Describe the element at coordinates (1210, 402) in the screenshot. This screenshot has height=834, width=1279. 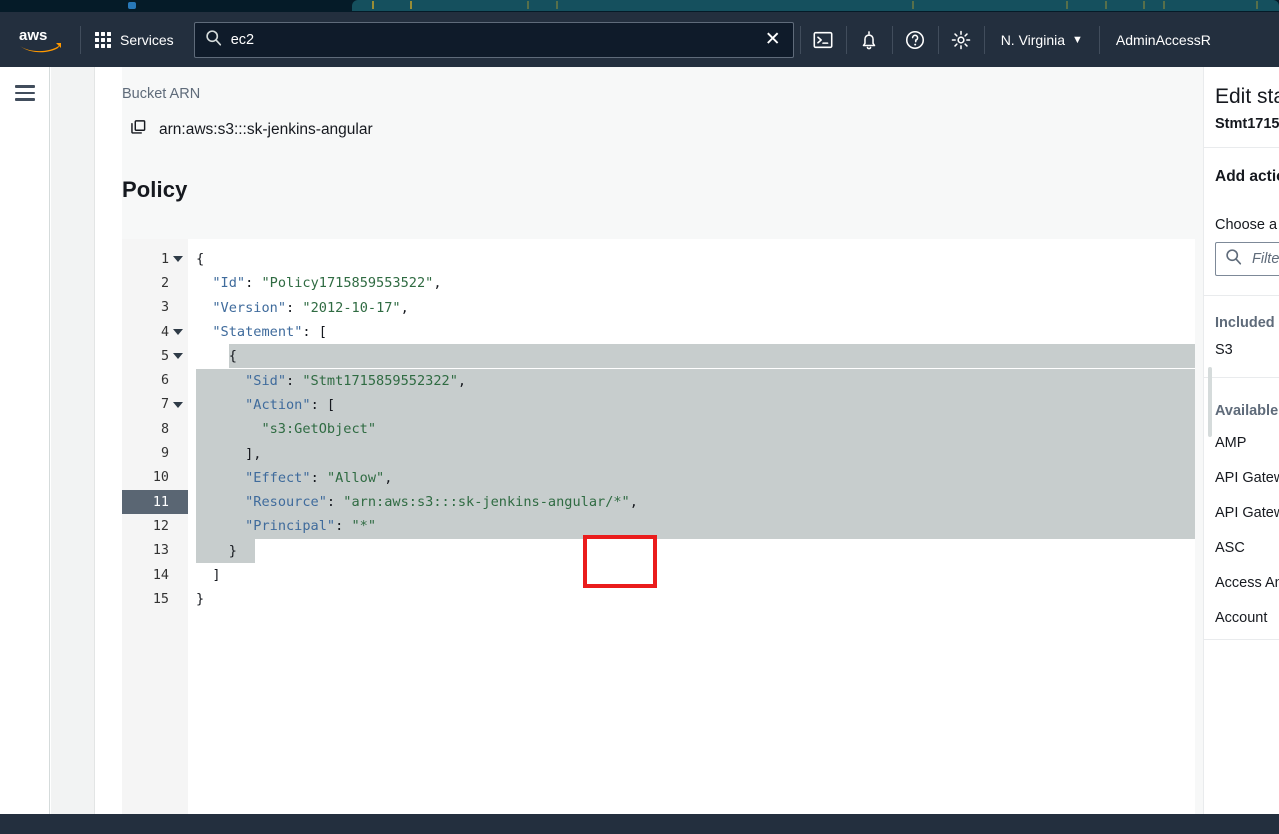
I see `panel-scrollbar` at that location.